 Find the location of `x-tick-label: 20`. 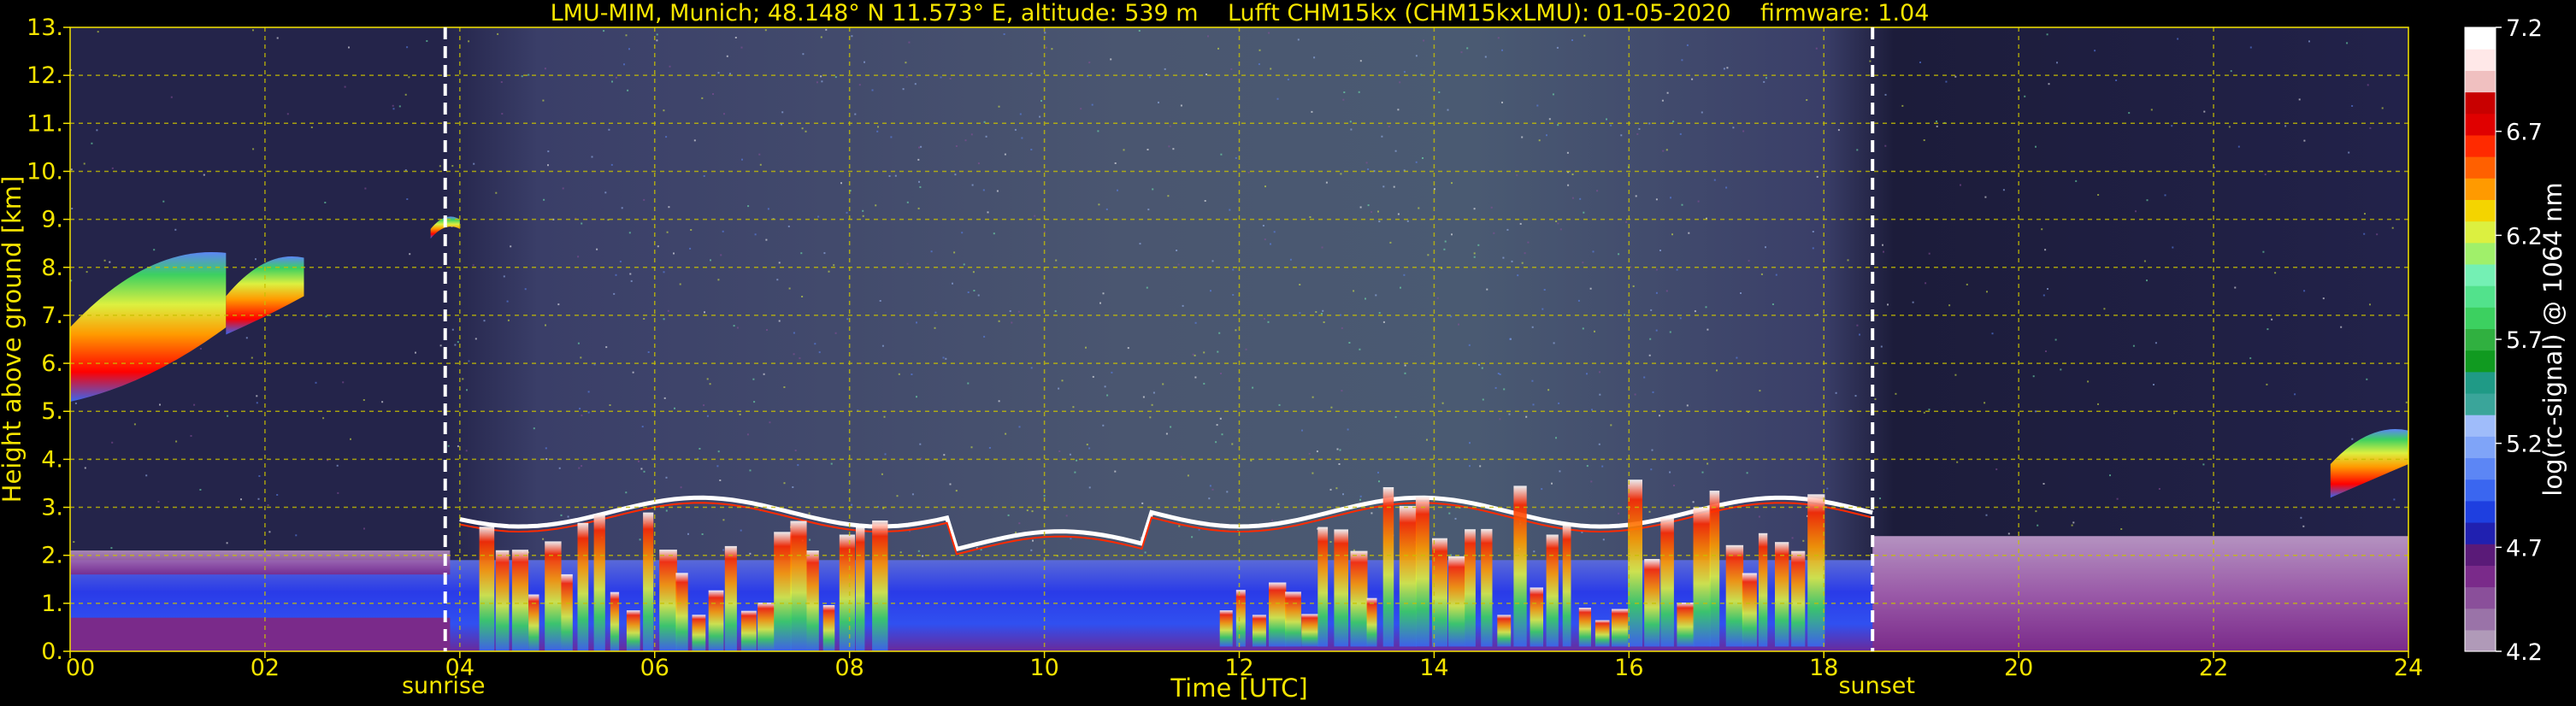

x-tick-label: 20 is located at coordinates (2019, 668).